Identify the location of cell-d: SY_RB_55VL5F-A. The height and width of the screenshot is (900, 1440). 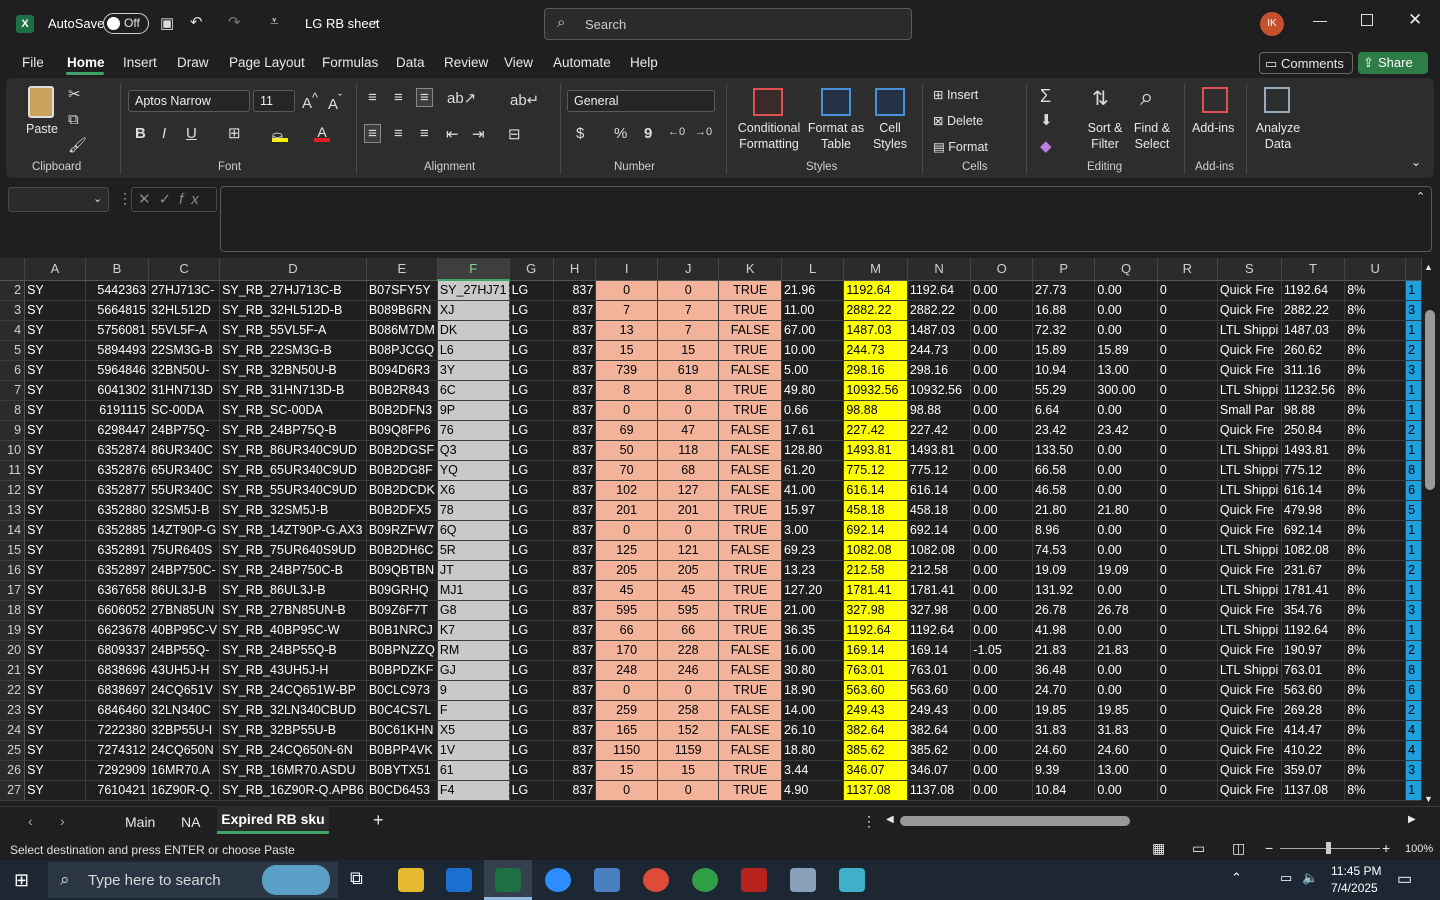
(293, 330).